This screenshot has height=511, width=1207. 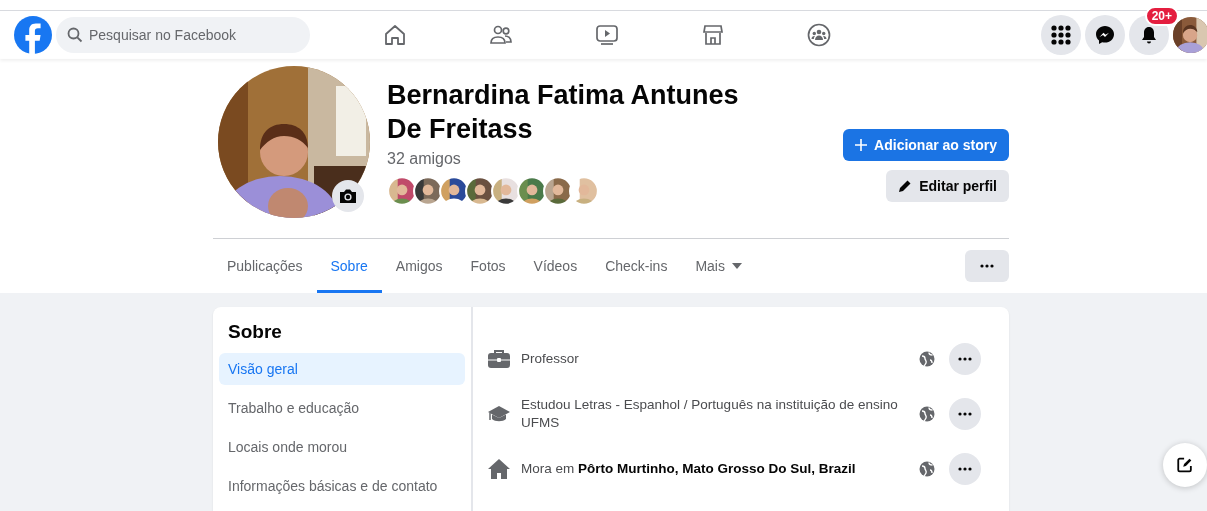 What do you see at coordinates (1149, 35) in the screenshot?
I see `bell-icon` at bounding box center [1149, 35].